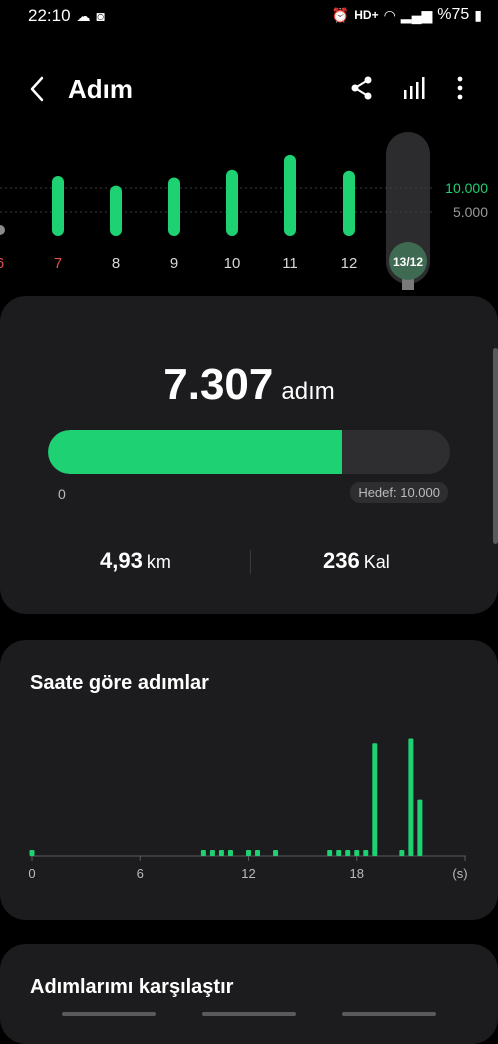  I want to click on back-button, so click(39, 89).